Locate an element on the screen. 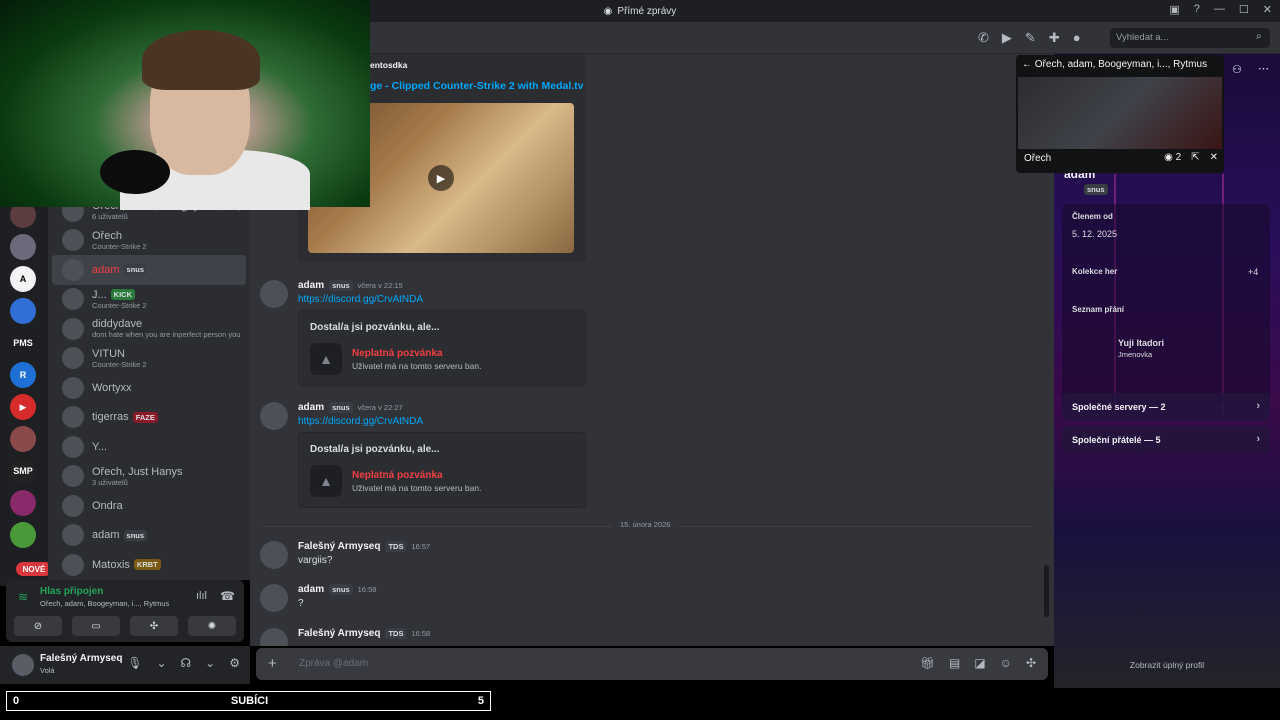 The height and width of the screenshot is (720, 1280). soundboard-icon: ılıl is located at coordinates (201, 596).